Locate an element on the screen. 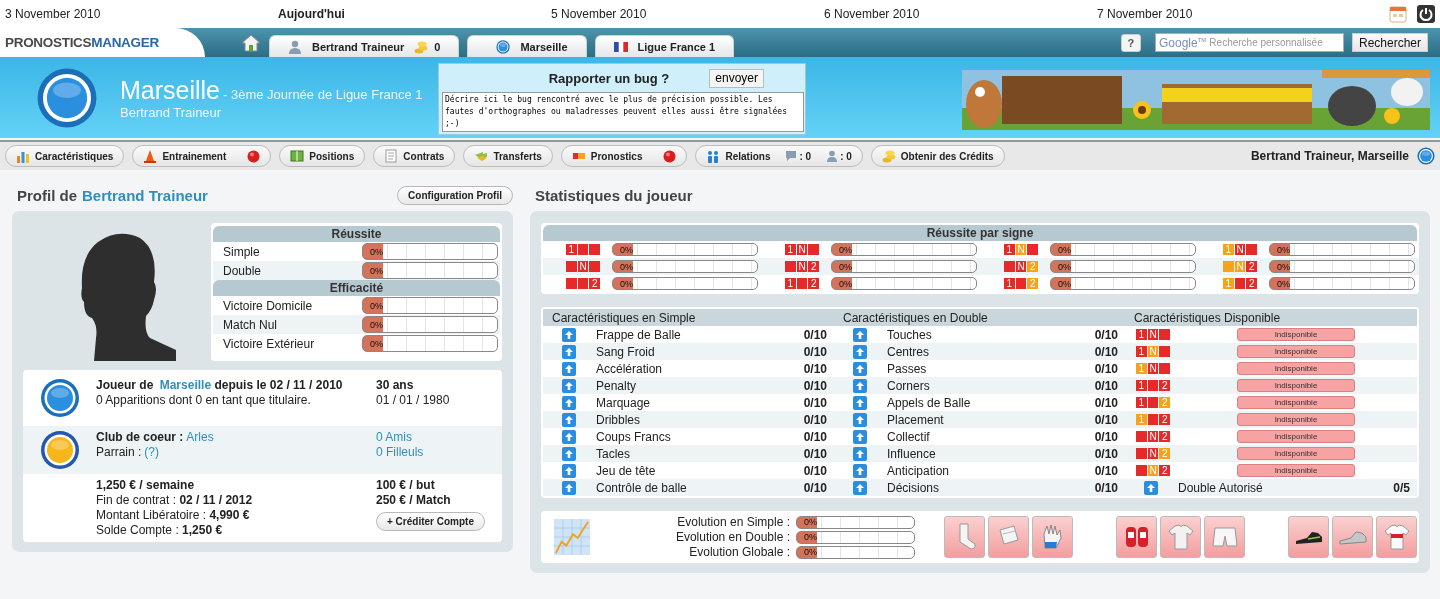 The width and height of the screenshot is (1440, 599). characteristic-name: Accélération is located at coordinates (630, 368).